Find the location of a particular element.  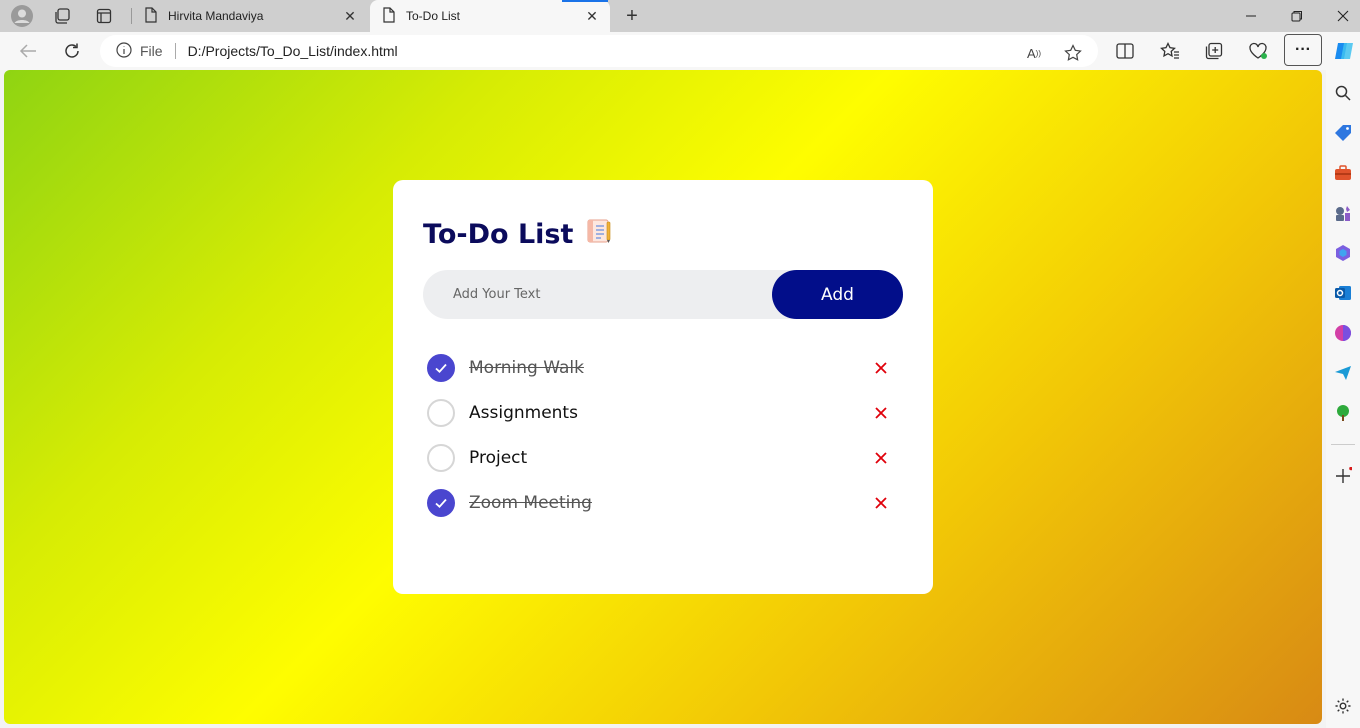

outlook-icon is located at coordinates (1343, 293).